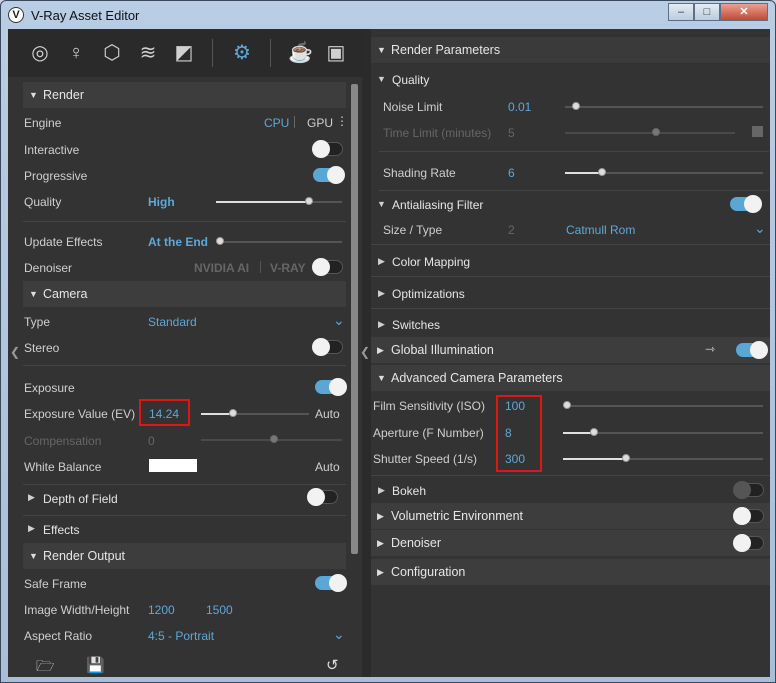 The width and height of the screenshot is (776, 683). What do you see at coordinates (40, 53) in the screenshot?
I see `materials-icon: ◎` at bounding box center [40, 53].